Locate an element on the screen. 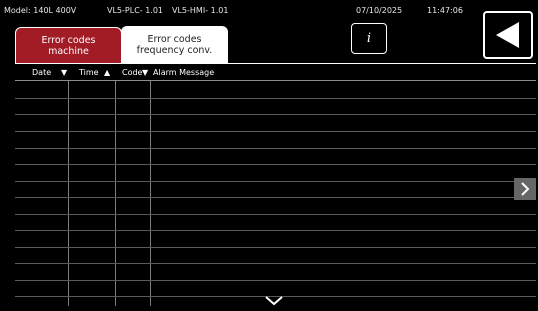 This screenshot has height=311, width=538. table-header: Date ▼ Time ▲ Code ▼ Alarm Message is located at coordinates (275, 72).